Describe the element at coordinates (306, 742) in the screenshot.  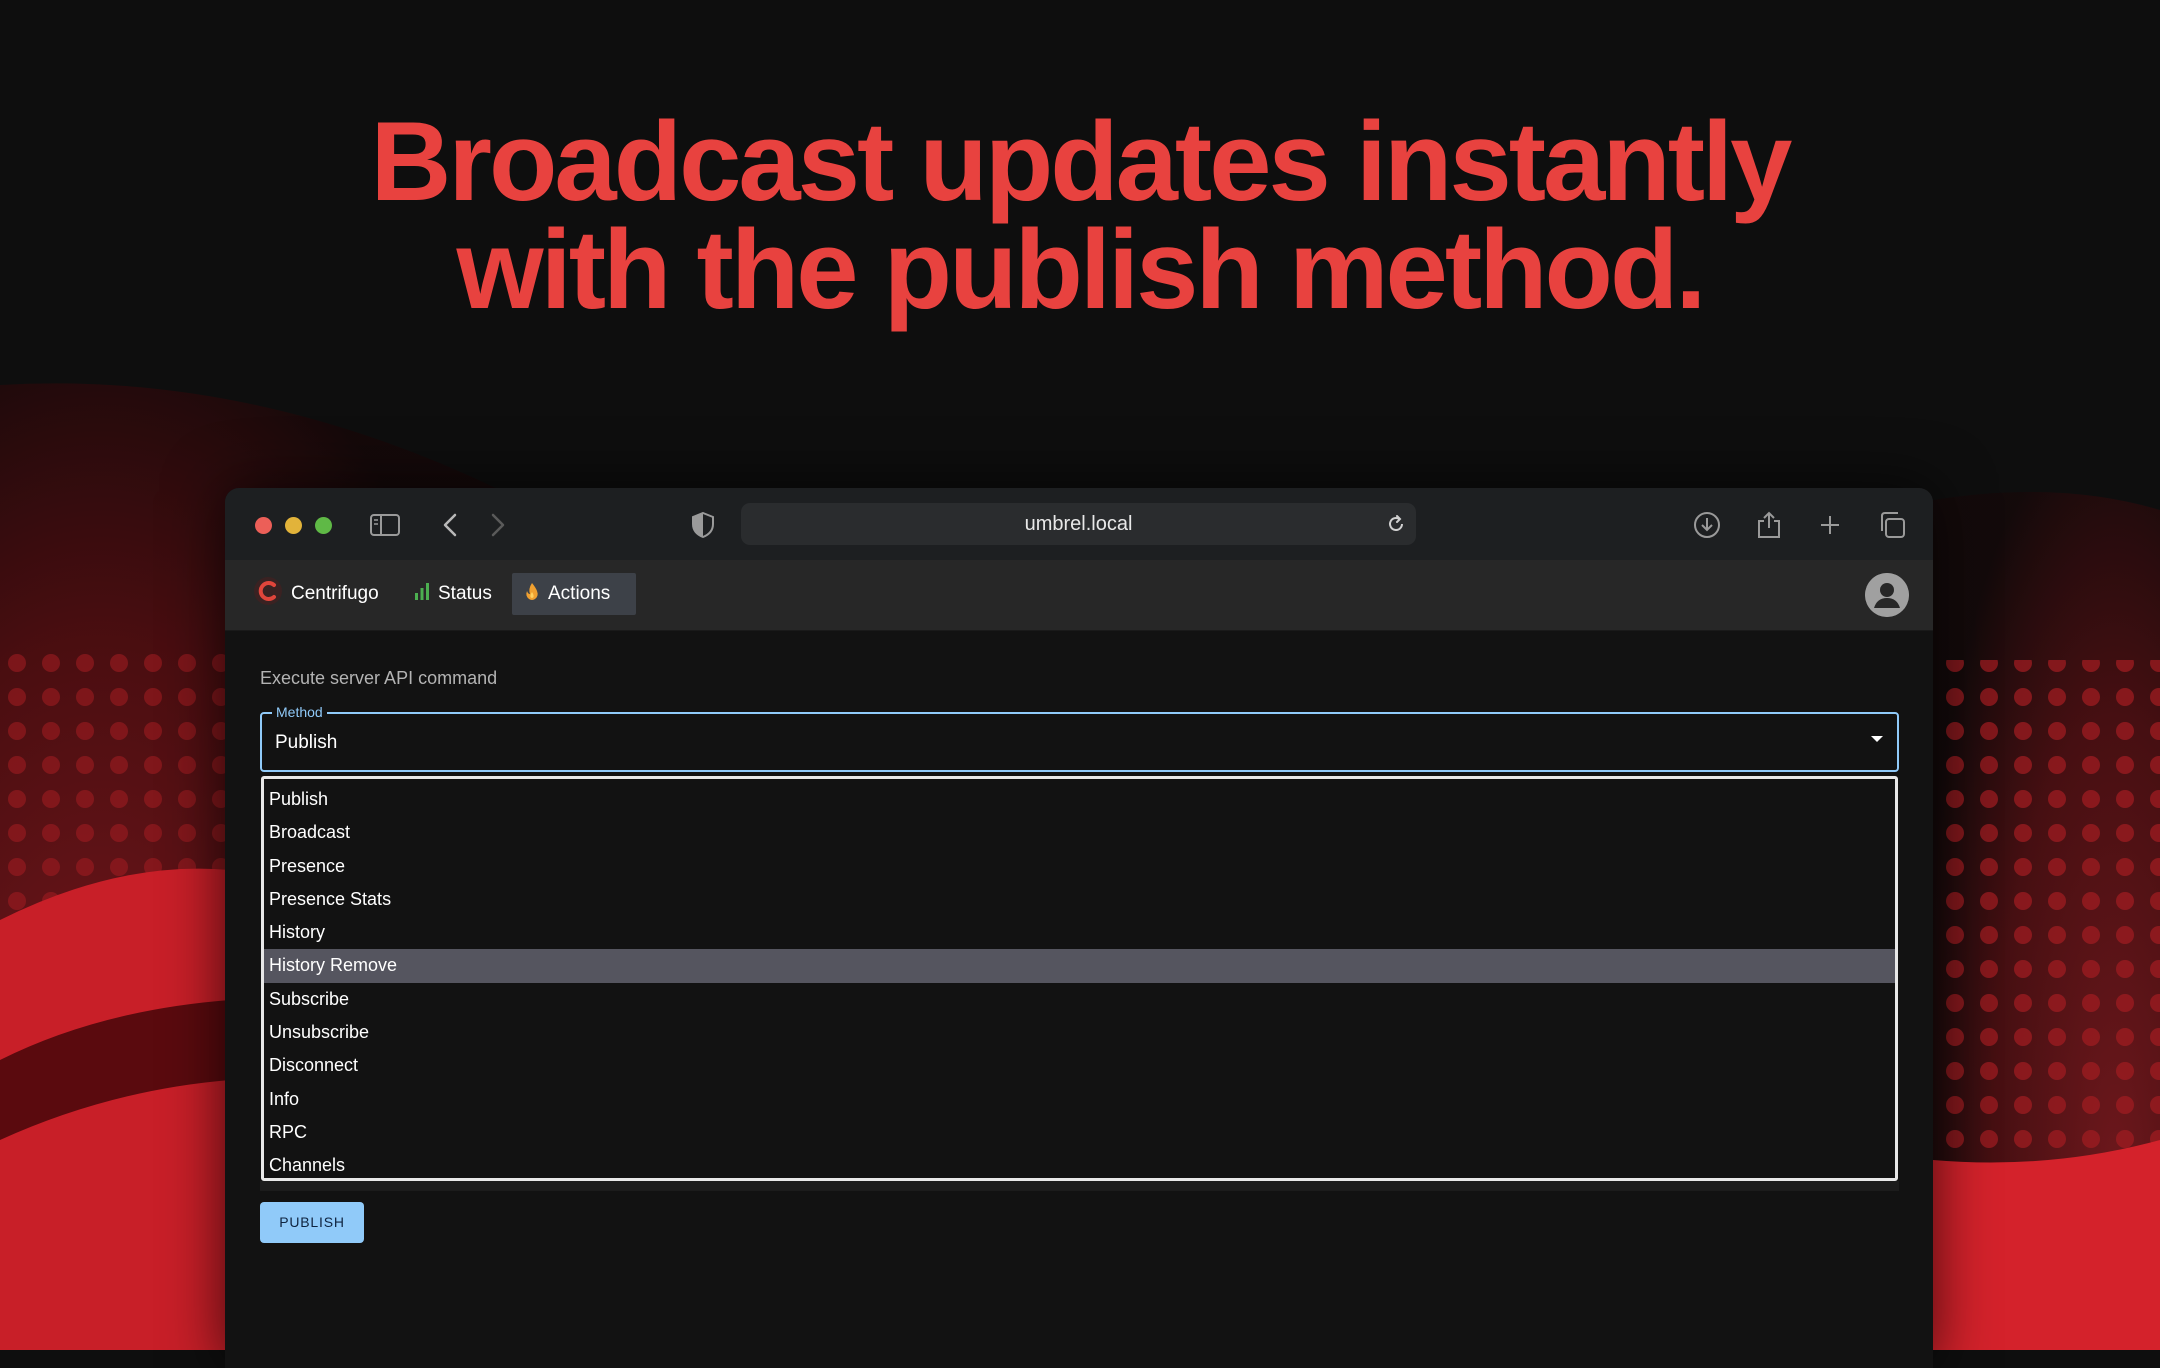
I see `method-select-value: Publish` at that location.